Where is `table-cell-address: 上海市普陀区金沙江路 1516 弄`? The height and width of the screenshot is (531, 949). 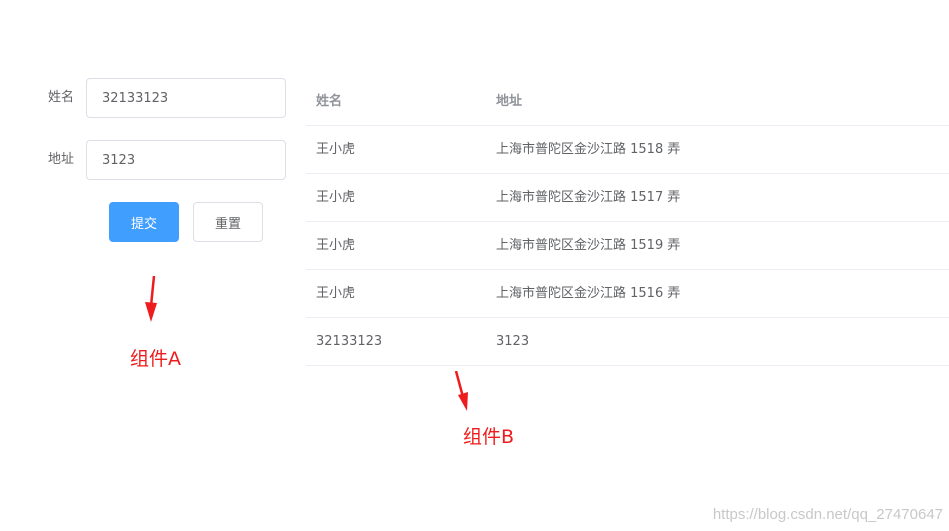
table-cell-address: 上海市普陀区金沙江路 1516 弄 is located at coordinates (588, 293).